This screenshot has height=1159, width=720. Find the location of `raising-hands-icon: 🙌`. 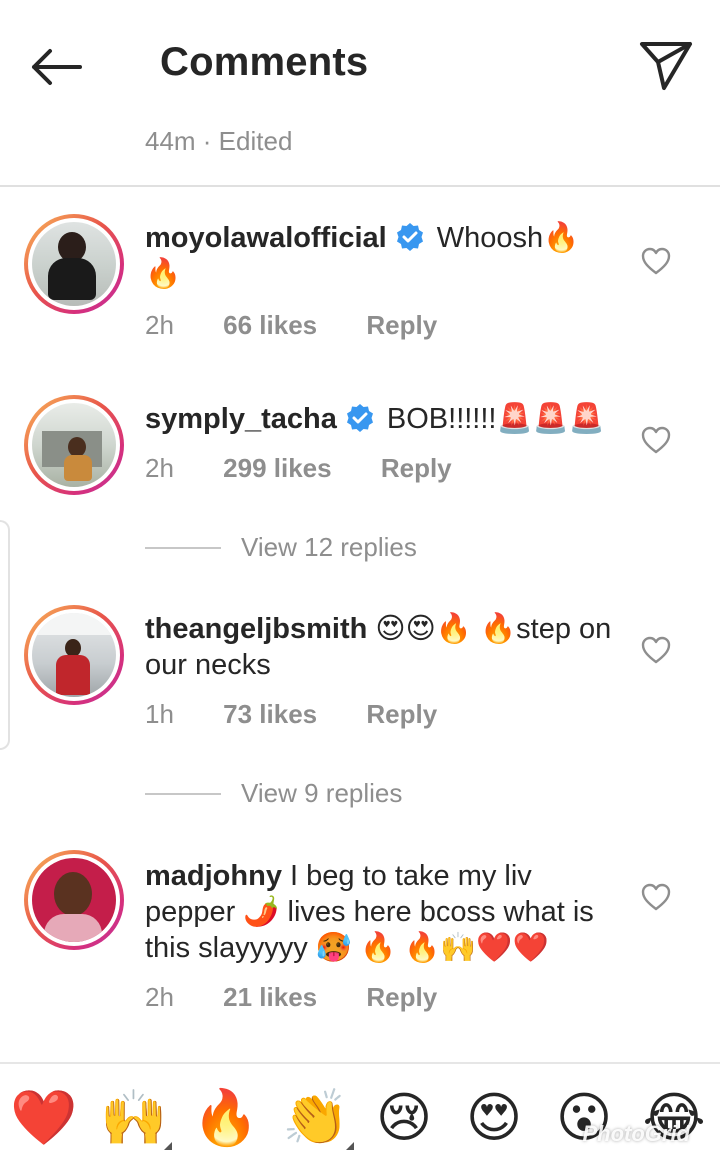

raising-hands-icon: 🙌 is located at coordinates (134, 1118).